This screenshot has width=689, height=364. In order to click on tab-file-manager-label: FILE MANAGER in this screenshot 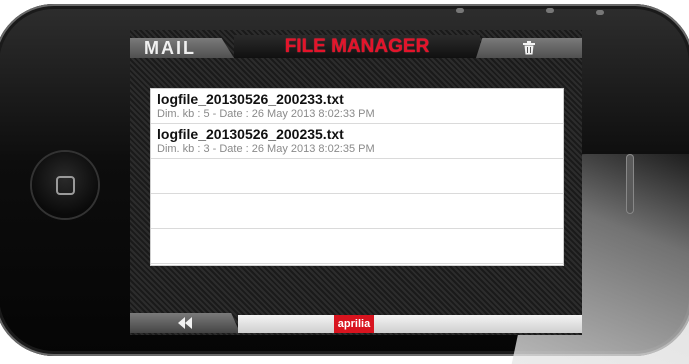, I will do `click(357, 46)`.